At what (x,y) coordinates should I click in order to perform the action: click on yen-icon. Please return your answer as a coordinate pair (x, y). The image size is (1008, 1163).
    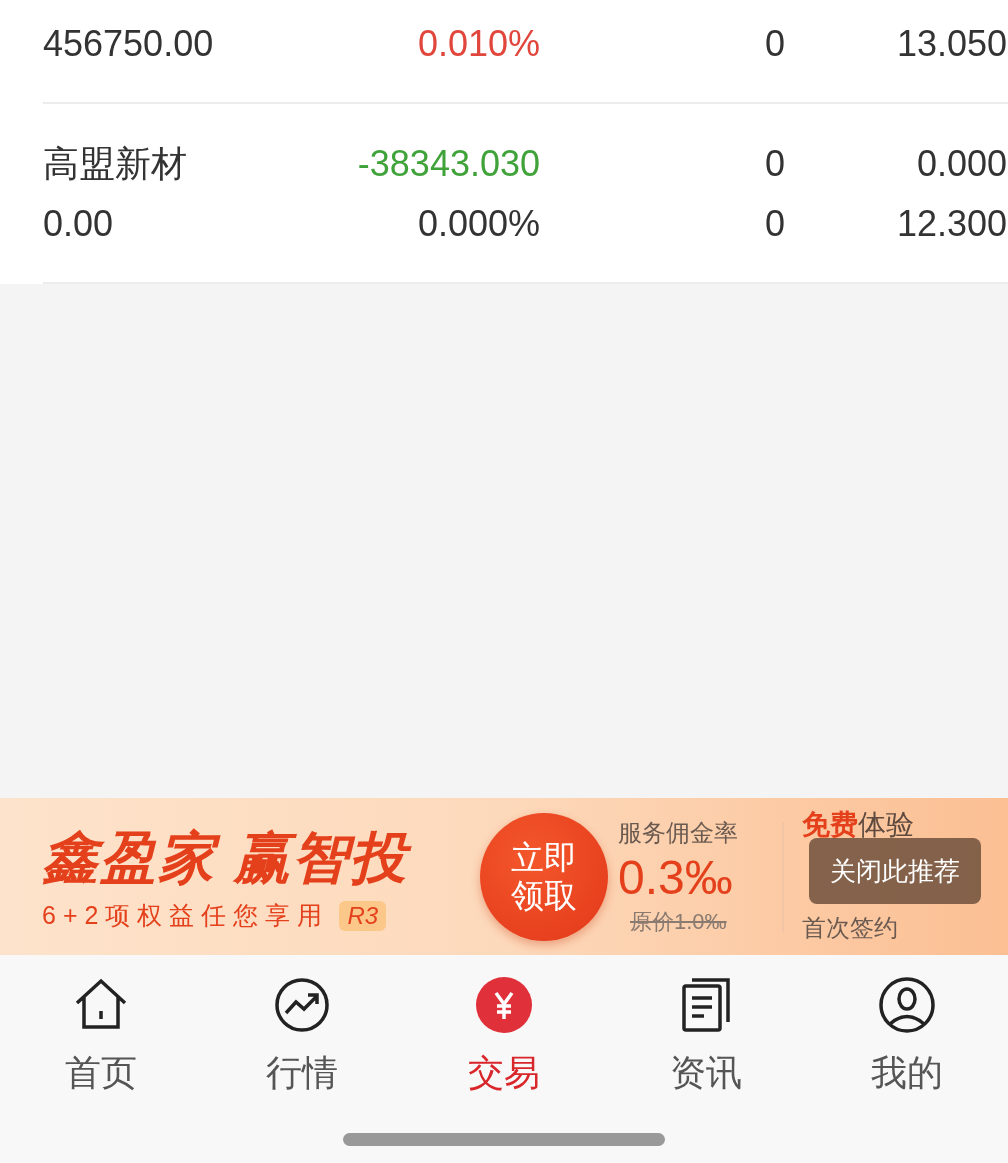
    Looking at the image, I should click on (504, 1005).